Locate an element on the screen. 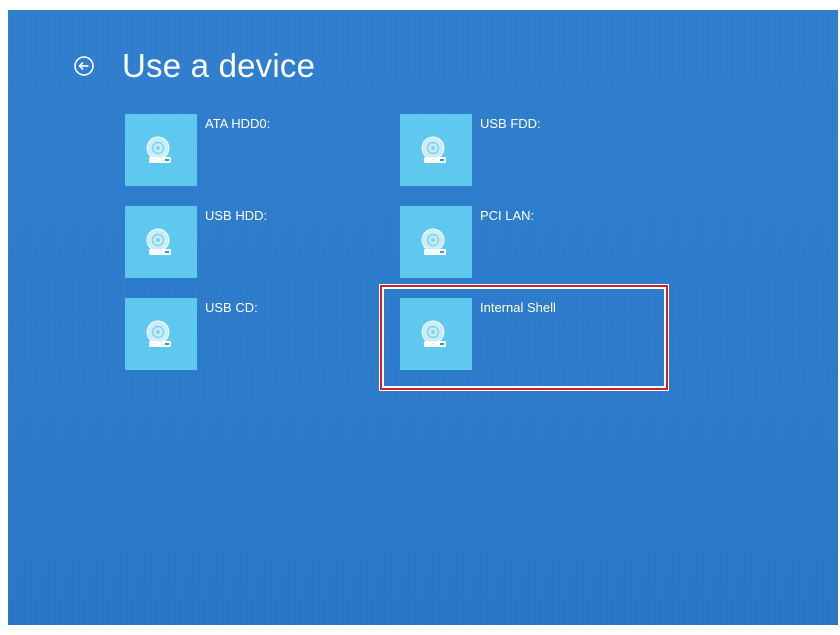  device-tile-ata-hdd0: ATA HDD0: is located at coordinates (267, 160).